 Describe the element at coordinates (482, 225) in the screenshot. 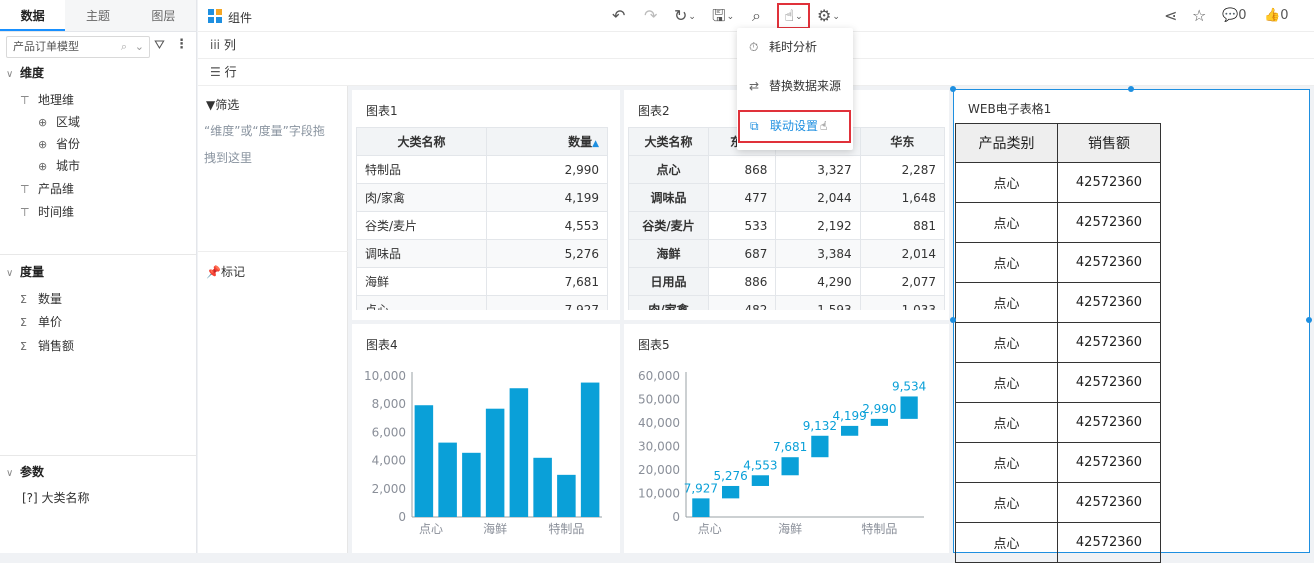

I see `table-row: 谷类/麦片 4,553` at that location.